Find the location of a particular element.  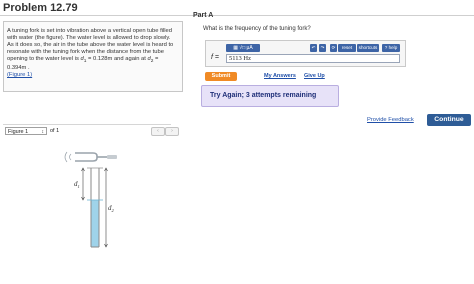

undo-button: ↶ is located at coordinates (313, 48).